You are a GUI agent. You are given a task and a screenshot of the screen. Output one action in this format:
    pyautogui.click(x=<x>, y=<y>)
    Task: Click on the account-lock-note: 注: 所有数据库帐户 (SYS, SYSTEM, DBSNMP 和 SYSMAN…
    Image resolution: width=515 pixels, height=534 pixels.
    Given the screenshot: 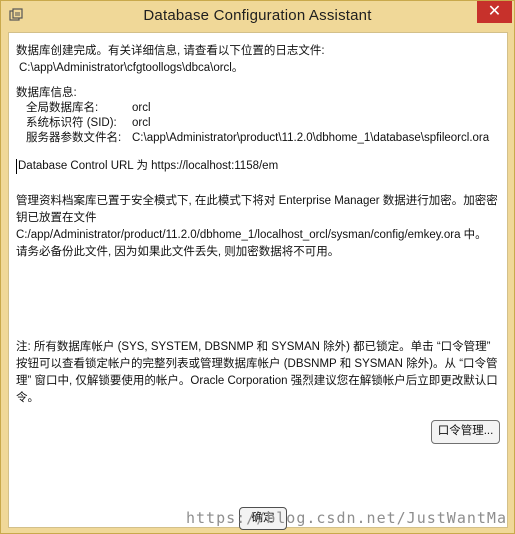 What is the action you would take?
    pyautogui.click(x=257, y=372)
    